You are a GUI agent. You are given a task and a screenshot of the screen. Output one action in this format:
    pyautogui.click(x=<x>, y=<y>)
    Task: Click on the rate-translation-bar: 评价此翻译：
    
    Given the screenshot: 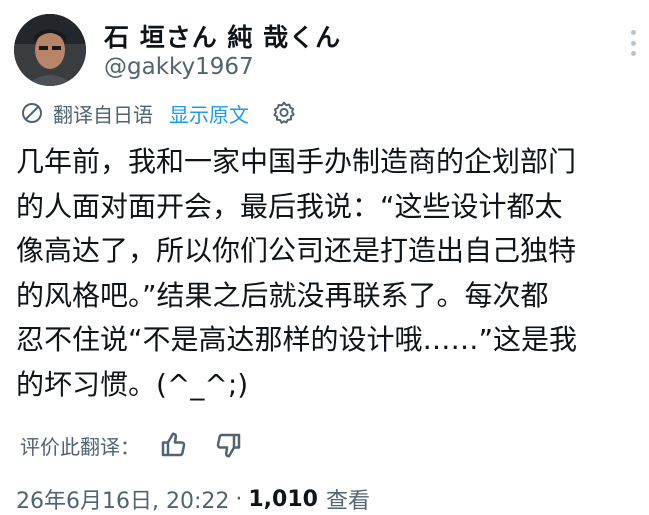 What is the action you would take?
    pyautogui.click(x=132, y=445)
    